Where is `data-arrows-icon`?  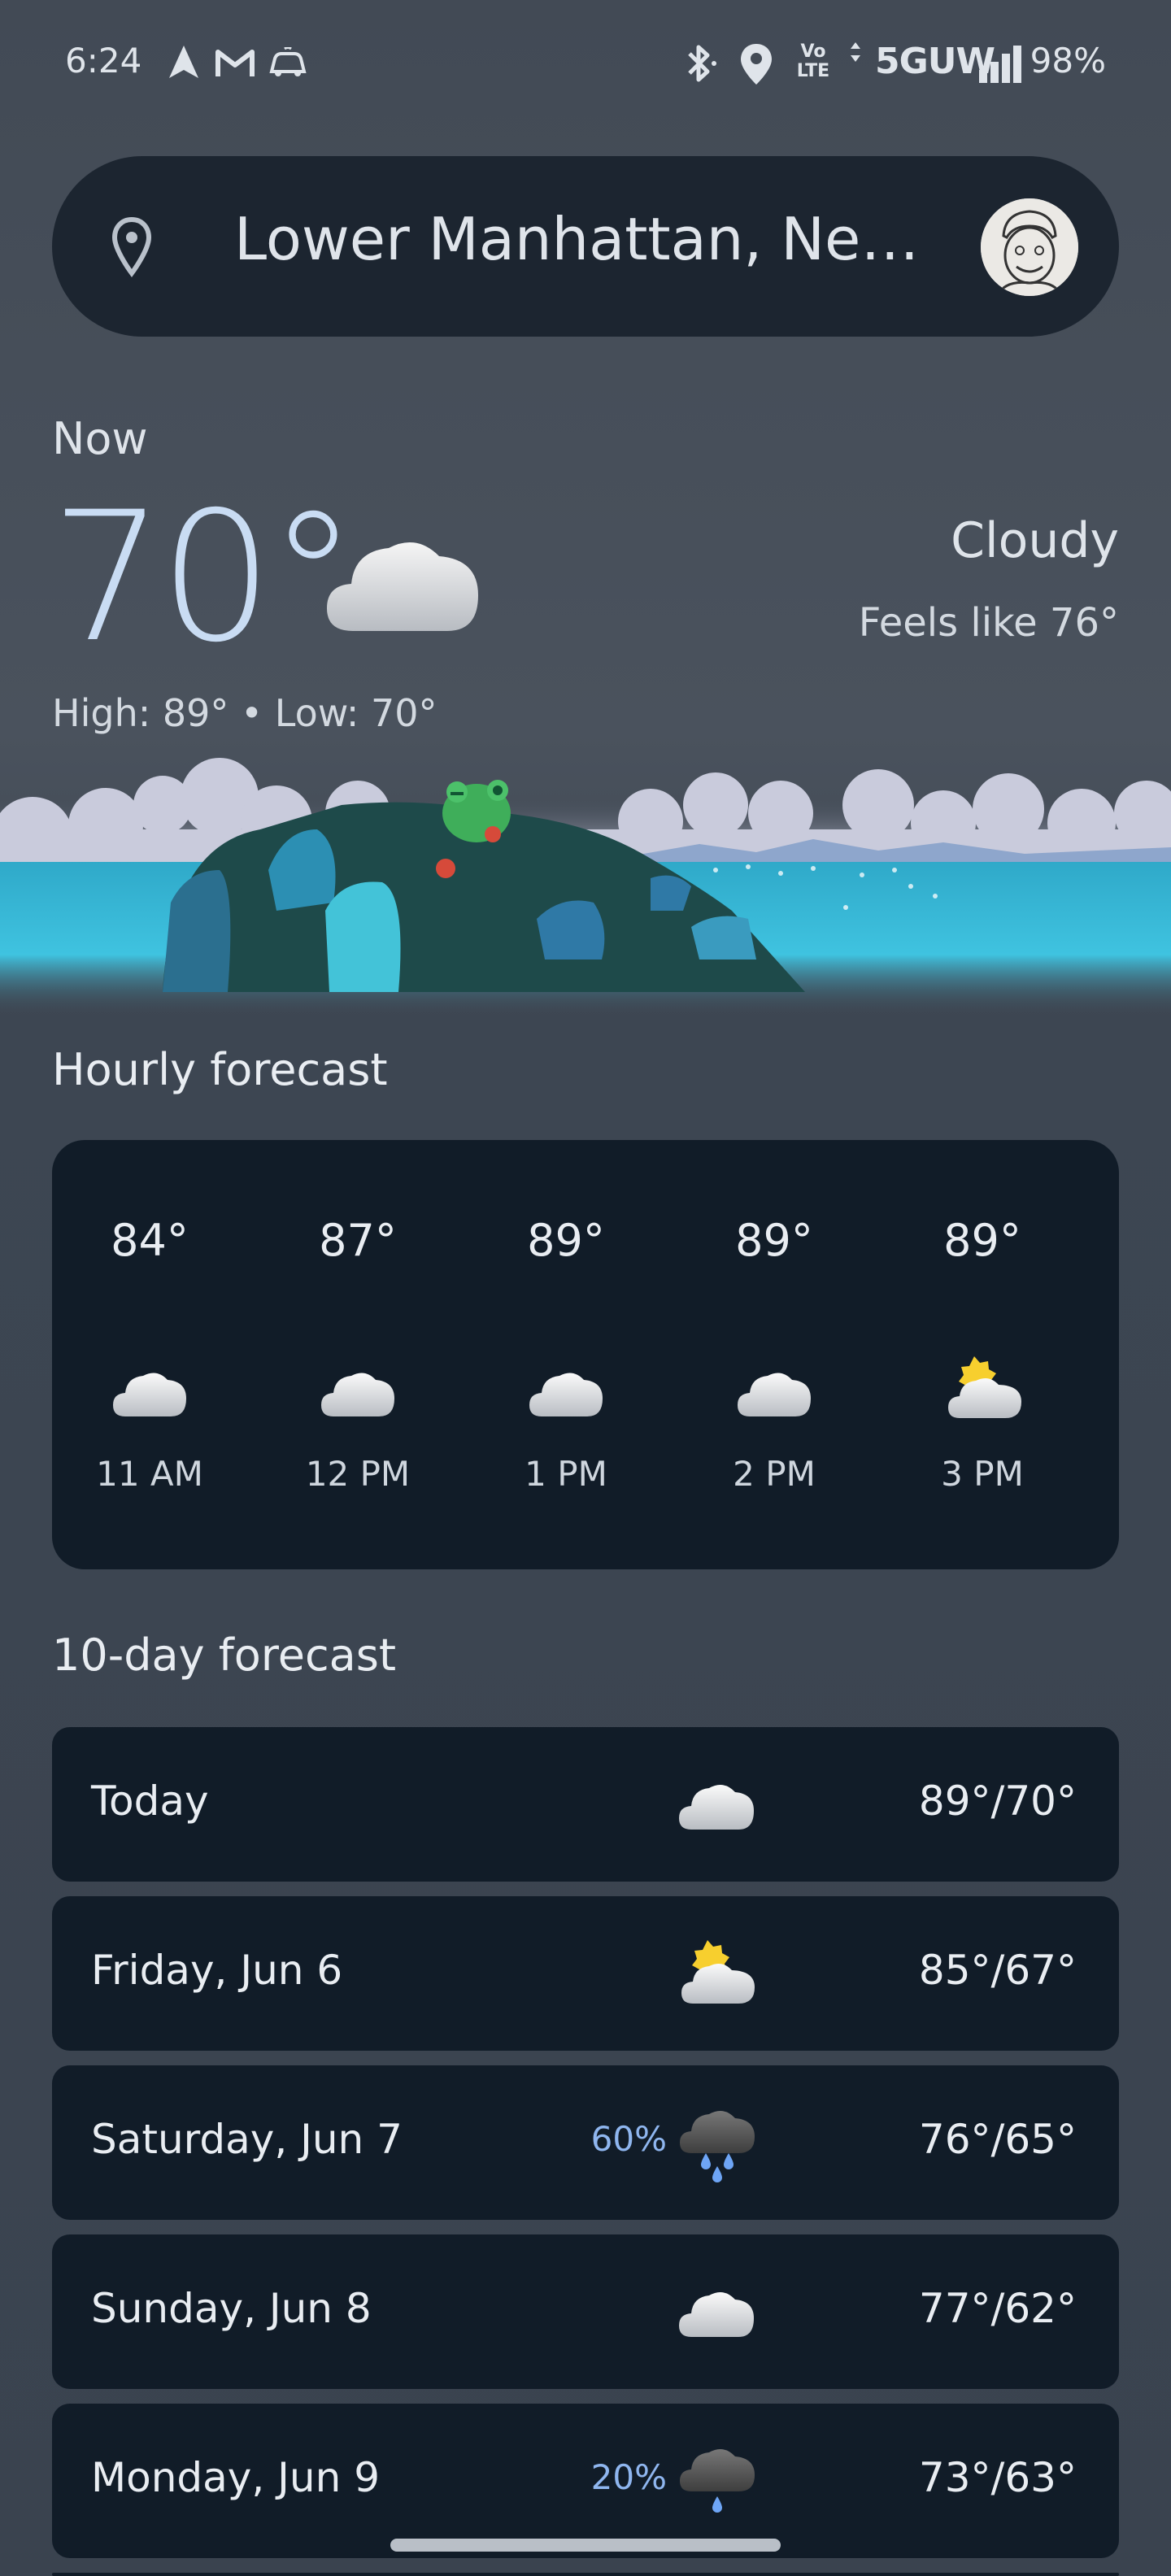 data-arrows-icon is located at coordinates (855, 52).